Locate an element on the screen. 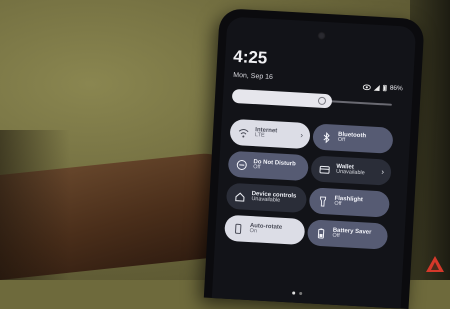 The image size is (450, 309). clock-date: Mon, Sep 16 is located at coordinates (253, 76).